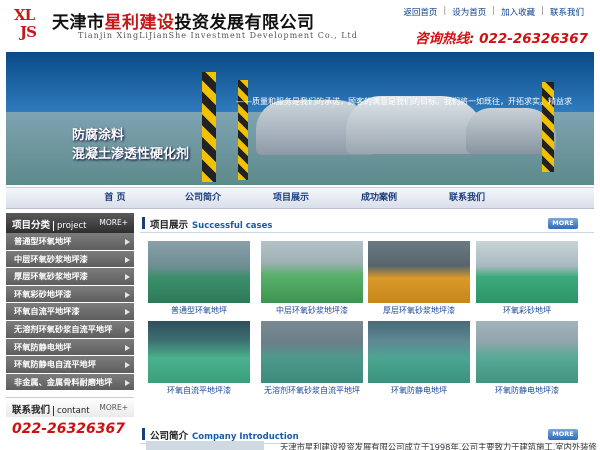 The height and width of the screenshot is (450, 600). I want to click on cases-more-button: MORE, so click(563, 223).